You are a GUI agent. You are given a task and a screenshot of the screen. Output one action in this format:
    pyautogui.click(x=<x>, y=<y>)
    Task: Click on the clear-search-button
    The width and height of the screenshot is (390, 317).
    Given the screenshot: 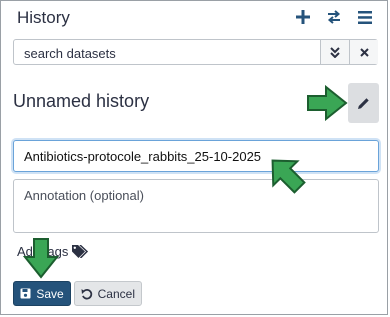 What is the action you would take?
    pyautogui.click(x=363, y=52)
    